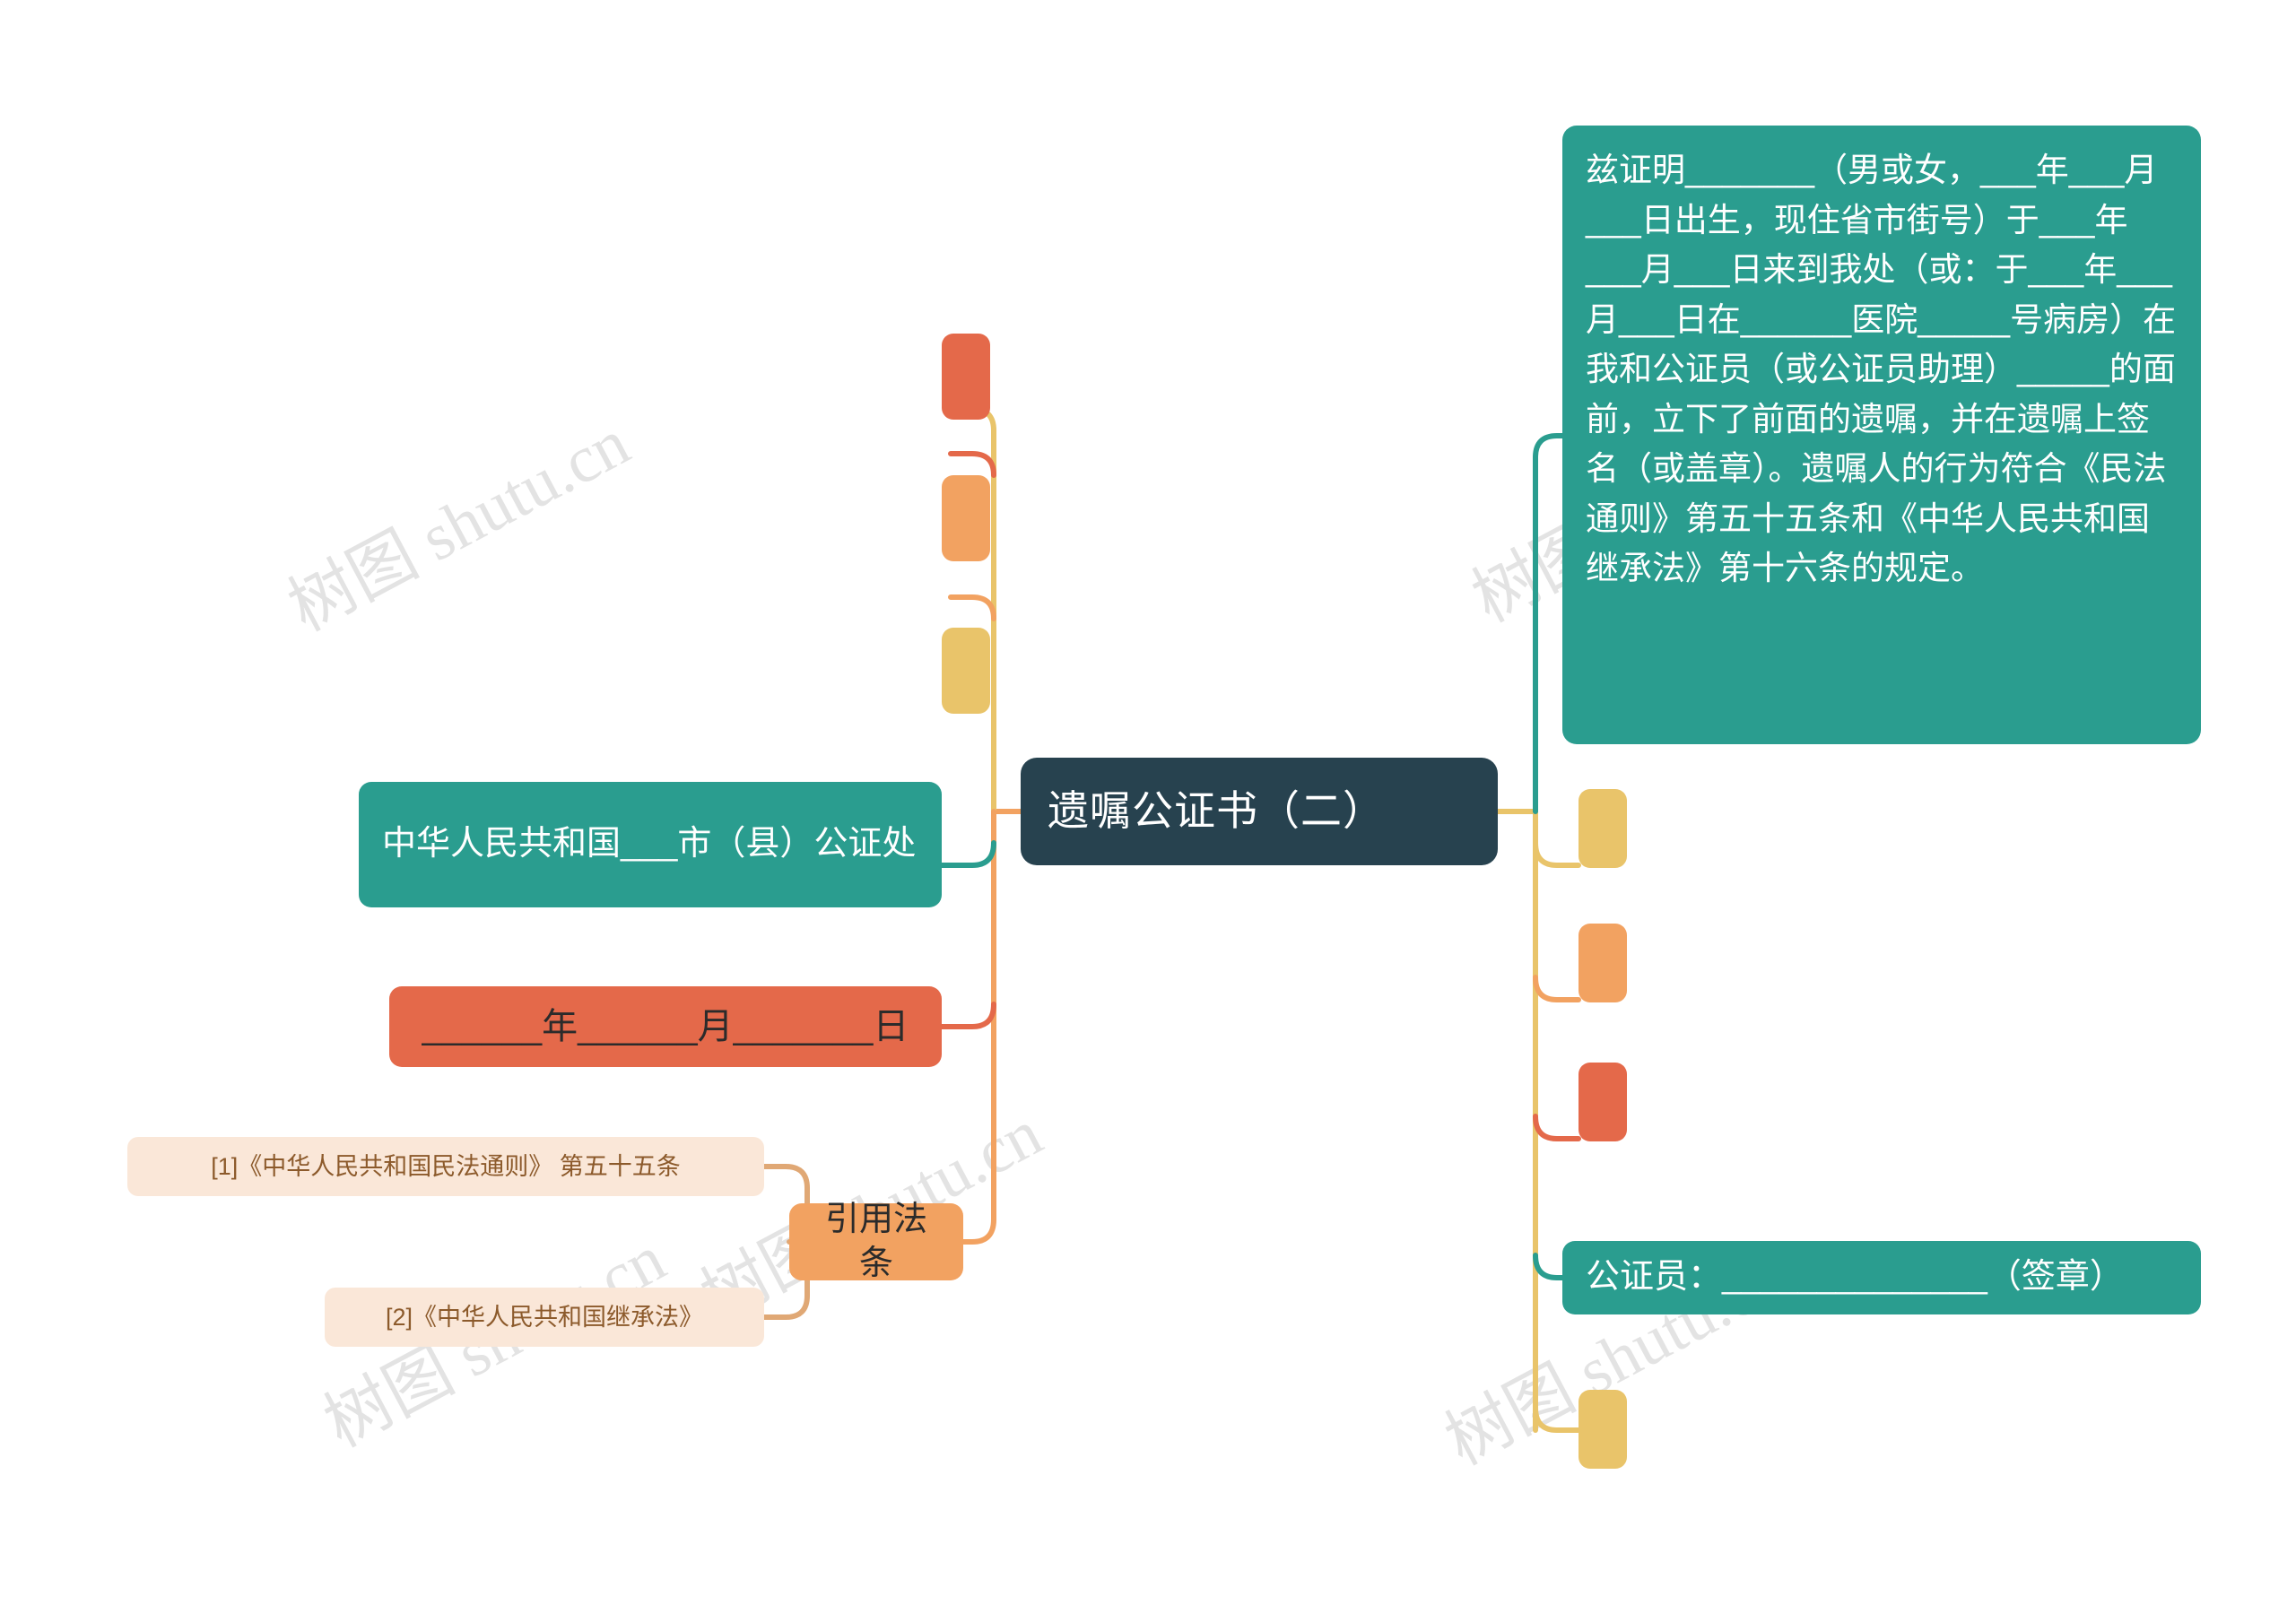  I want to click on watermark: 树图 shutu.cn, so click(459, 525).